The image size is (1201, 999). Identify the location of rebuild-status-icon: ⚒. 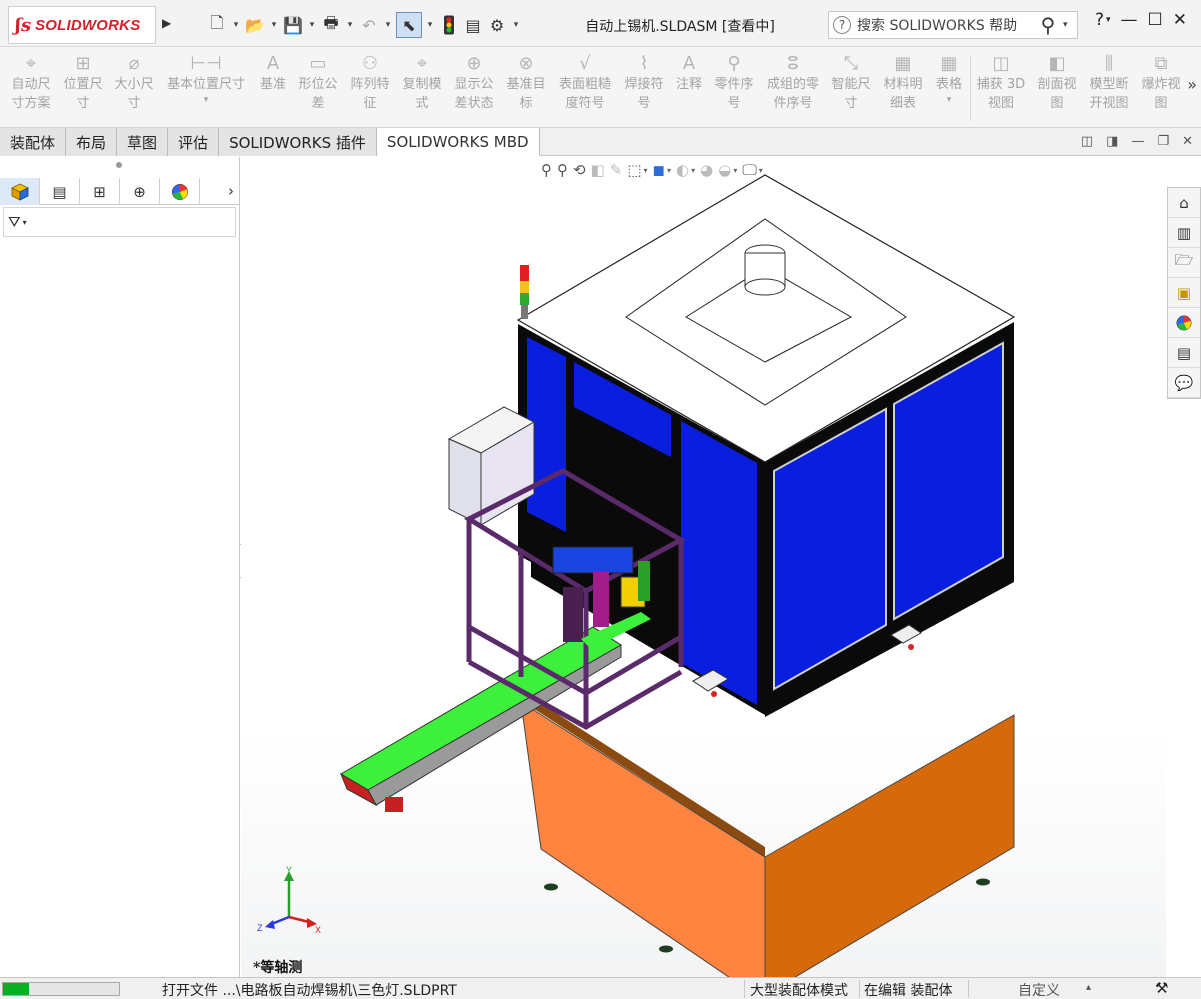
(1161, 988).